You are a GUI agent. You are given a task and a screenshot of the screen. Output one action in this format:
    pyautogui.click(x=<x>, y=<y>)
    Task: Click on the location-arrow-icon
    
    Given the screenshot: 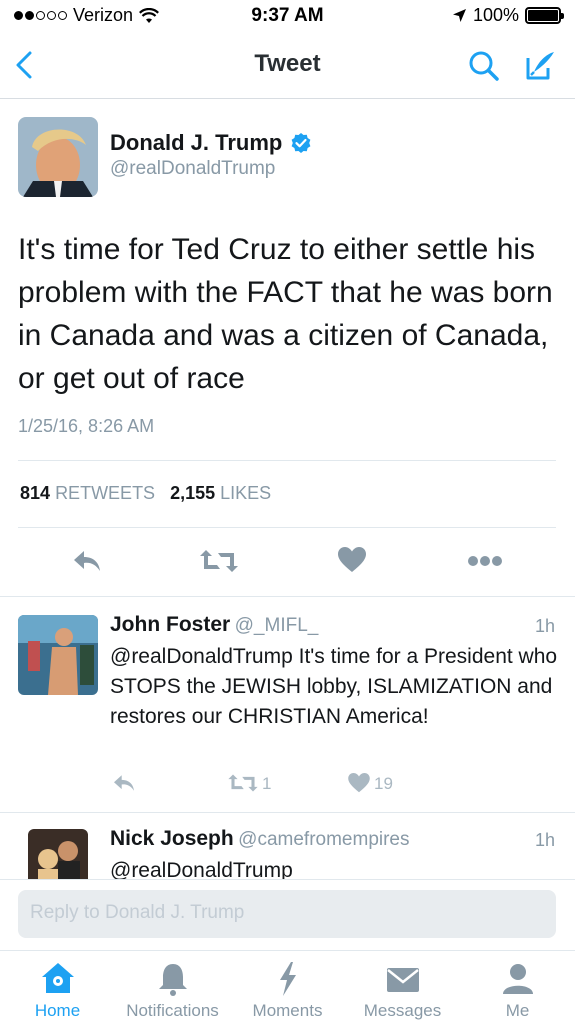 What is the action you would take?
    pyautogui.click(x=459, y=15)
    